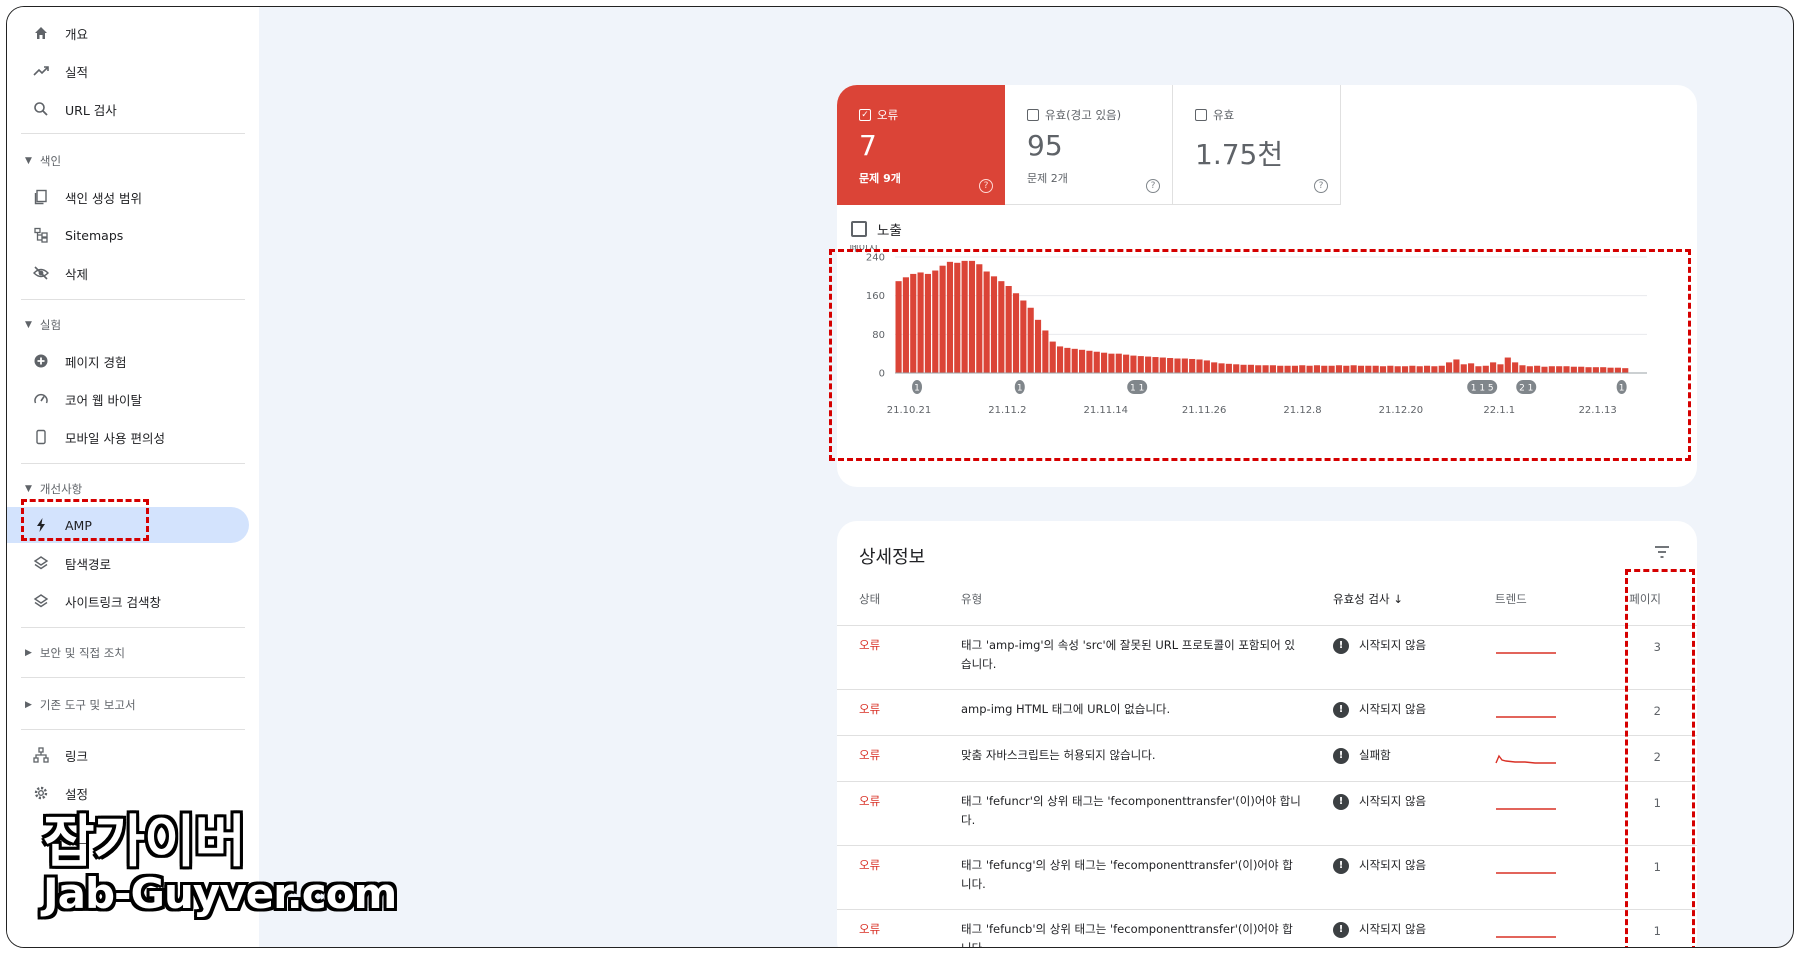 This screenshot has width=1800, height=954. I want to click on tile-error: ✓ 오류 7 문제 9개 ?, so click(921, 145).